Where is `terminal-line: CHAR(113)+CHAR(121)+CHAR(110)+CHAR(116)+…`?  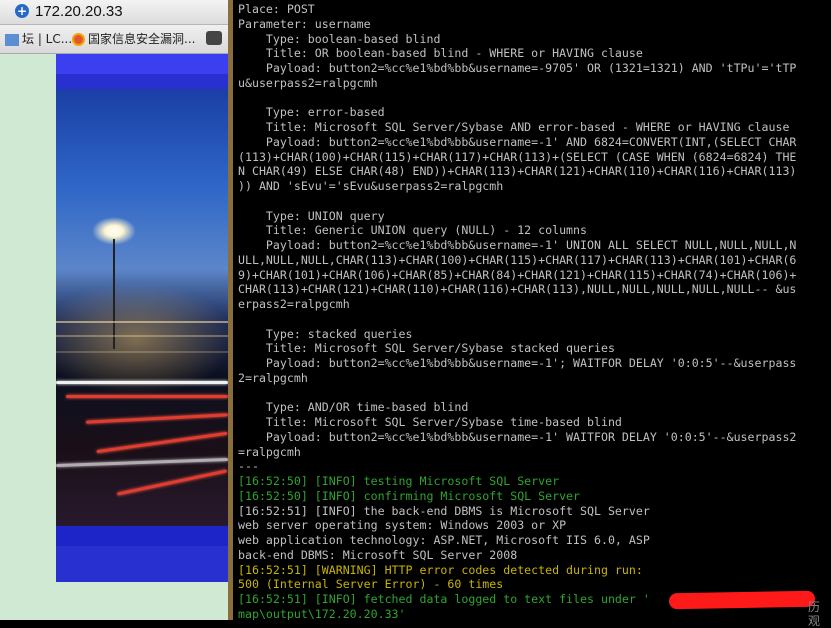 terminal-line: CHAR(113)+CHAR(121)+CHAR(110)+CHAR(116)+… is located at coordinates (517, 289).